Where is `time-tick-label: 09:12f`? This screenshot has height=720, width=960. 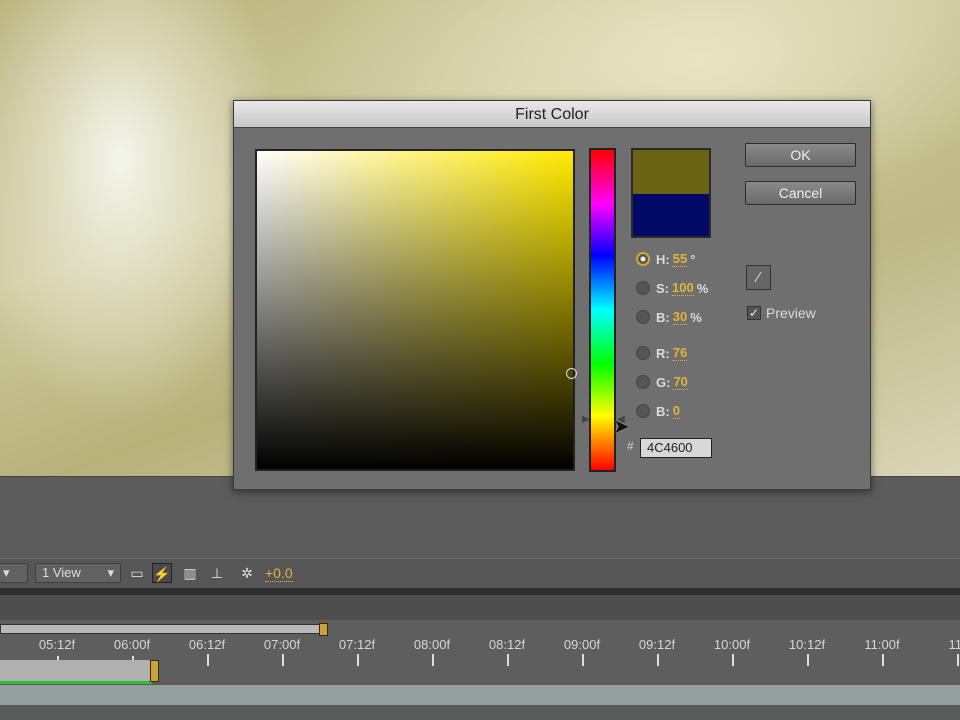 time-tick-label: 09:12f is located at coordinates (657, 644).